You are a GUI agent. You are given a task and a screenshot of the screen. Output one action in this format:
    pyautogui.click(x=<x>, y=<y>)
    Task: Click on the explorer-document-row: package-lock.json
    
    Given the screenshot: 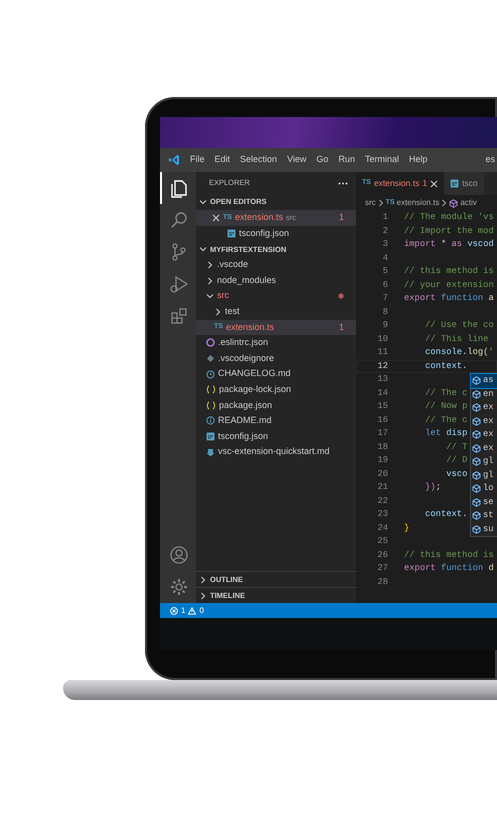 What is the action you would take?
    pyautogui.click(x=276, y=390)
    